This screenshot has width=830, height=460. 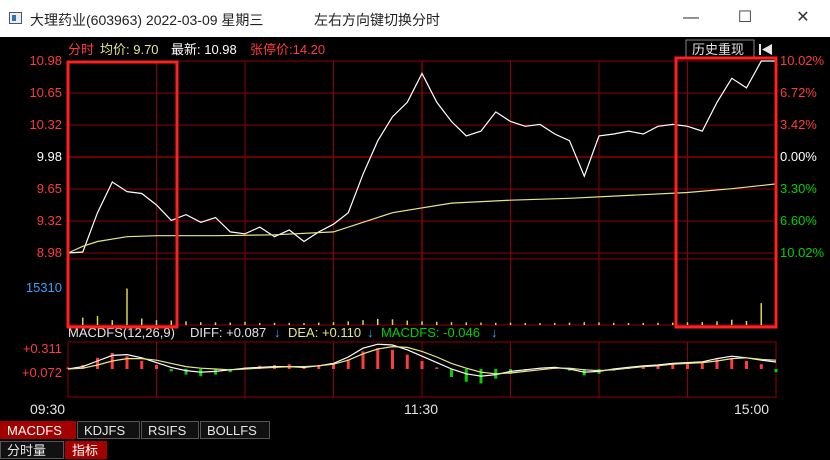 I want to click on skip-to-start-icon, so click(x=765, y=49).